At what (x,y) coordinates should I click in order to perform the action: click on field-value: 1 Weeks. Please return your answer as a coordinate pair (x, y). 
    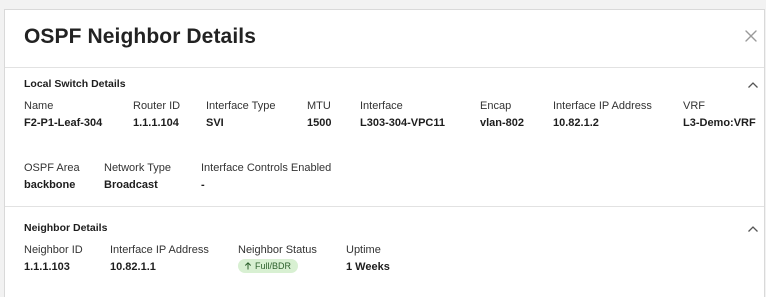
    Looking at the image, I should click on (368, 267).